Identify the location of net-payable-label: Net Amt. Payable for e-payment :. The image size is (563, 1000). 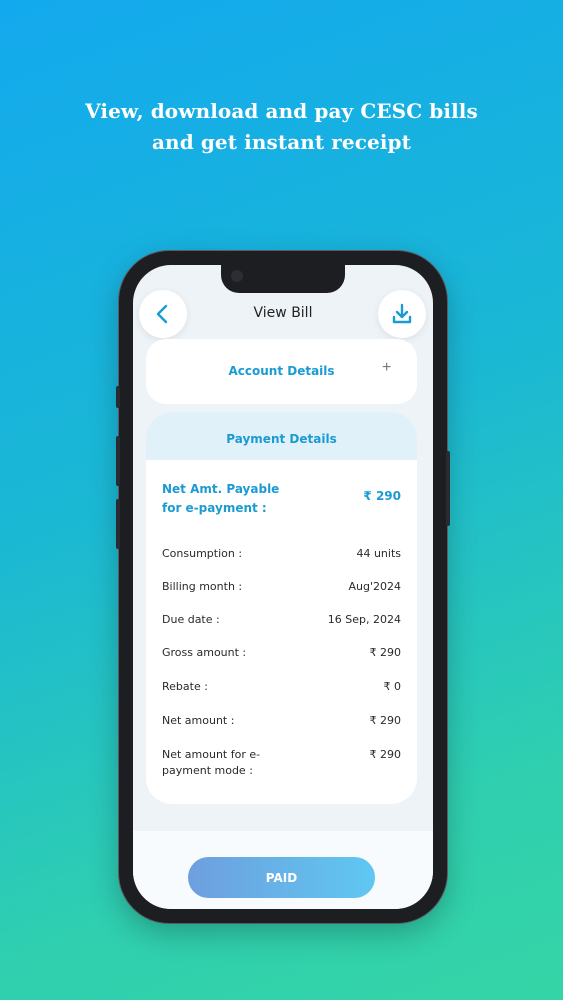
(221, 498).